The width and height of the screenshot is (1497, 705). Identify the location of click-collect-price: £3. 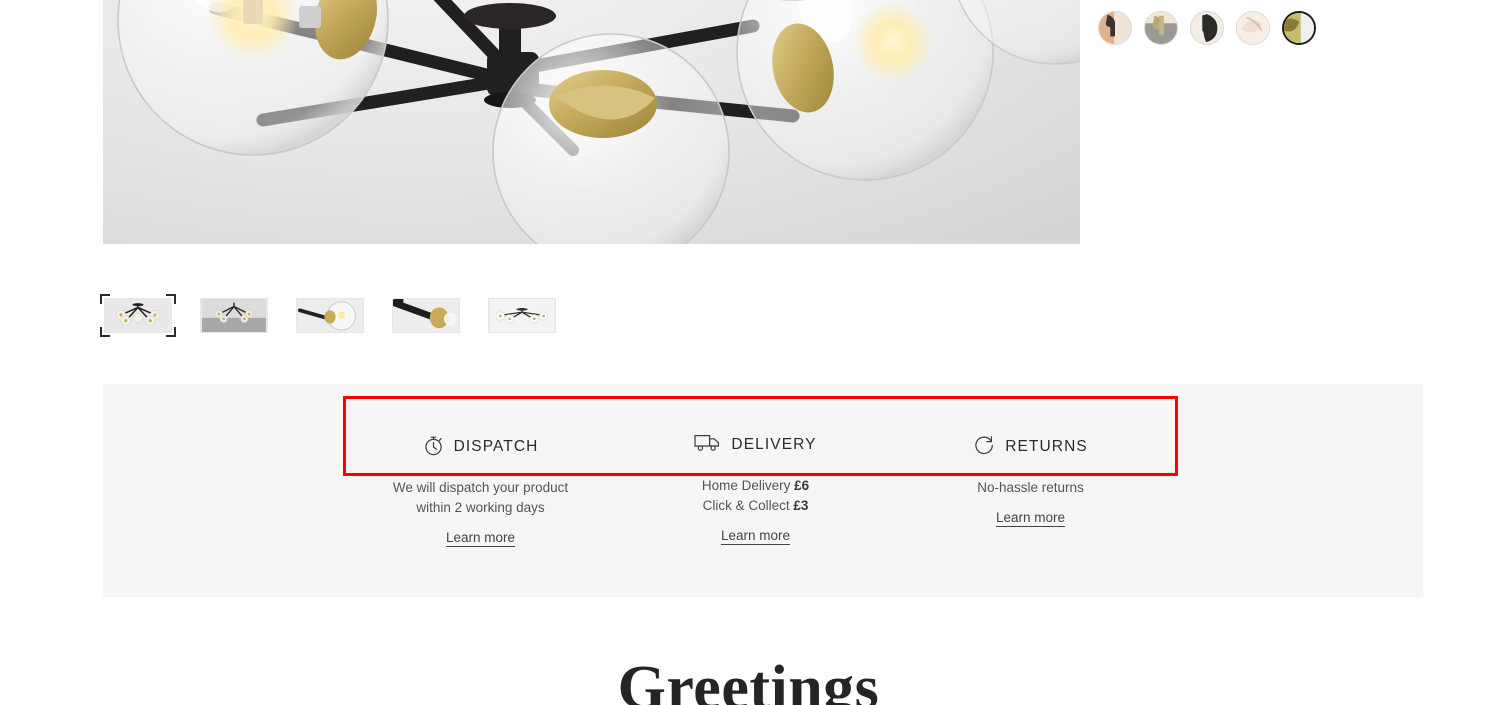
(801, 505).